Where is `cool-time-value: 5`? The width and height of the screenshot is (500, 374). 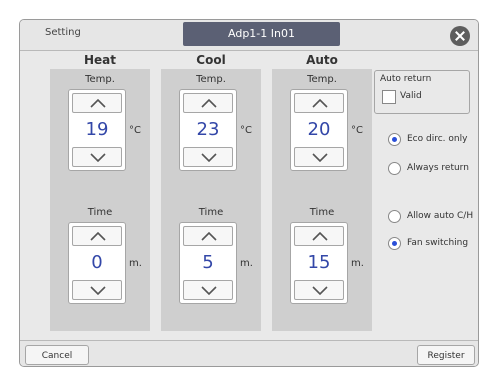 cool-time-value: 5 is located at coordinates (208, 262).